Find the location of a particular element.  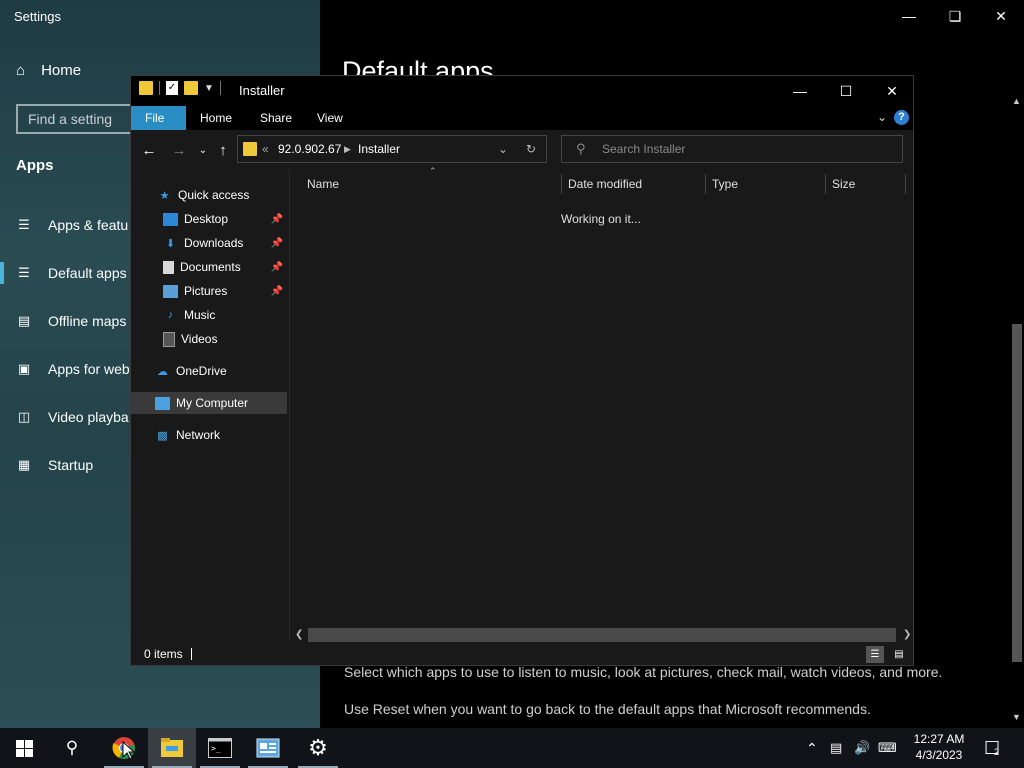

column-date-modified: Date modified is located at coordinates (605, 184).